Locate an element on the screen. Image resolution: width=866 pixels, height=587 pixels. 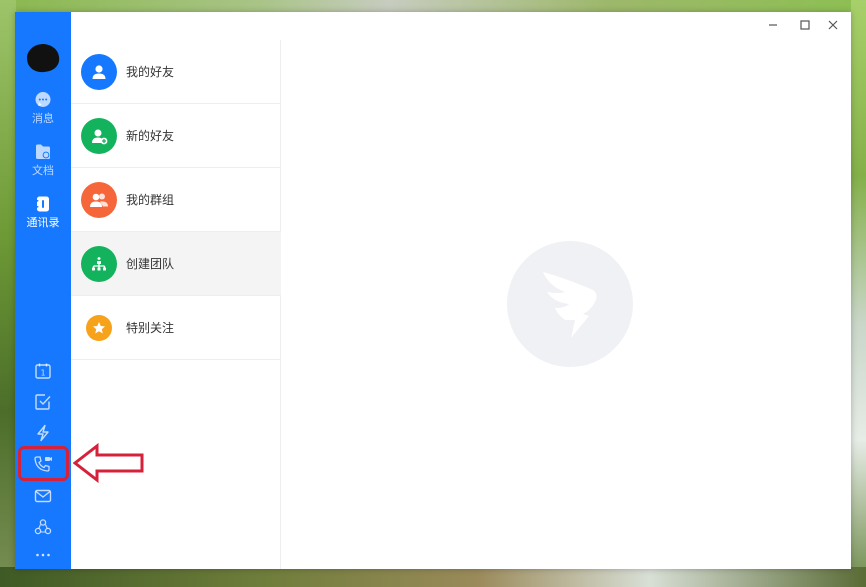
dingtalk-logo-icon is located at coordinates (570, 304).